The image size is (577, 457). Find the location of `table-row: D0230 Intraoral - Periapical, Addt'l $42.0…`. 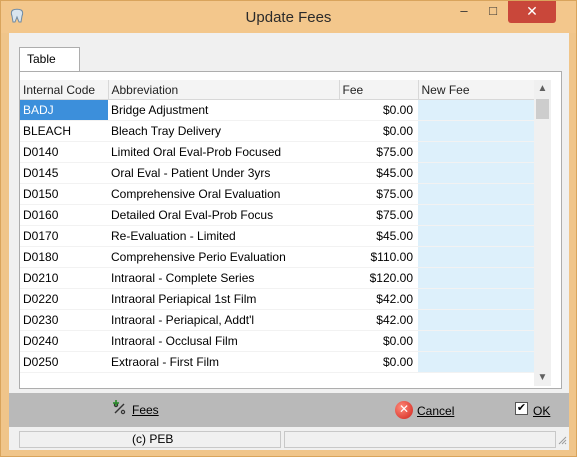

table-row: D0230 Intraoral - Periapical, Addt'l $42.0… is located at coordinates (277, 320).